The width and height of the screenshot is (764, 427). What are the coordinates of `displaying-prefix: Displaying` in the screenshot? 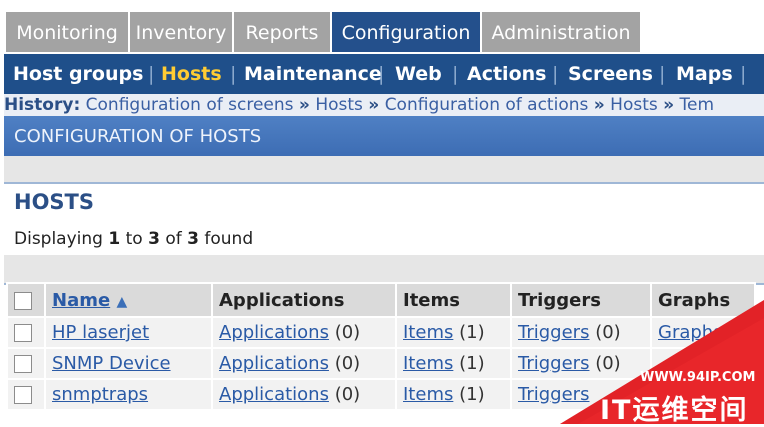 It's located at (58, 239).